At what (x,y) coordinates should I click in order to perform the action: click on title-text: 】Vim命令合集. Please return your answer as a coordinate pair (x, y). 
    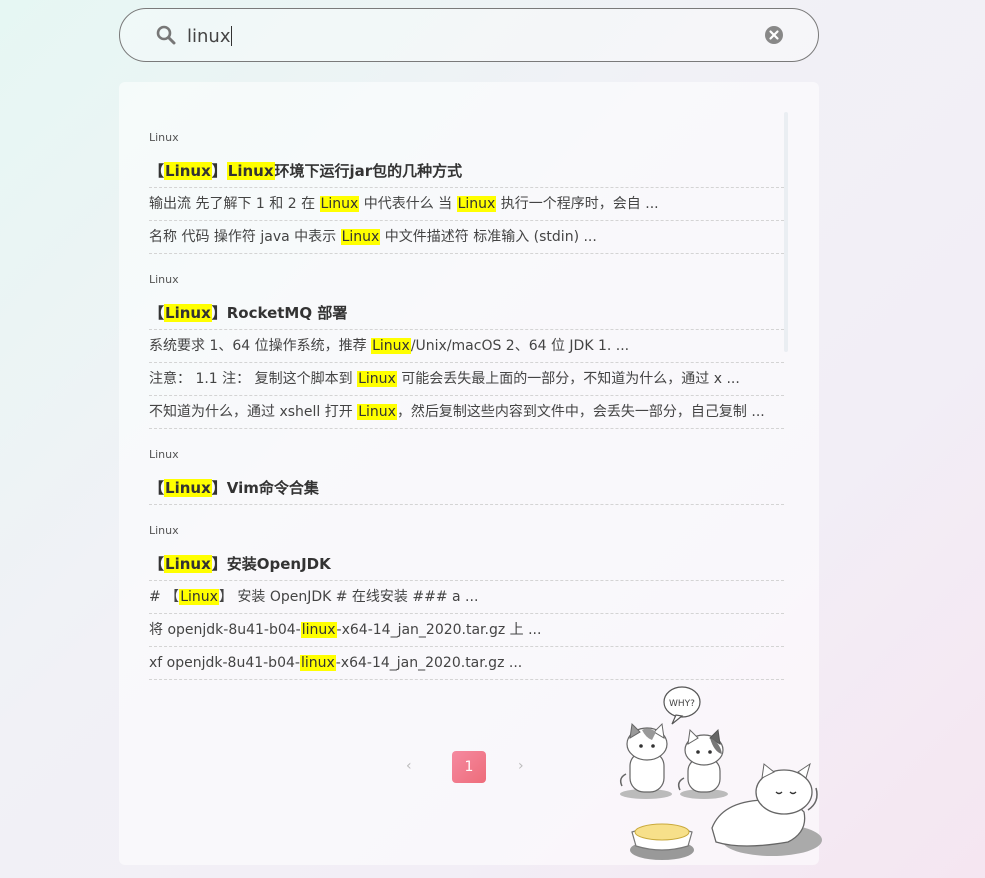
    Looking at the image, I should click on (265, 488).